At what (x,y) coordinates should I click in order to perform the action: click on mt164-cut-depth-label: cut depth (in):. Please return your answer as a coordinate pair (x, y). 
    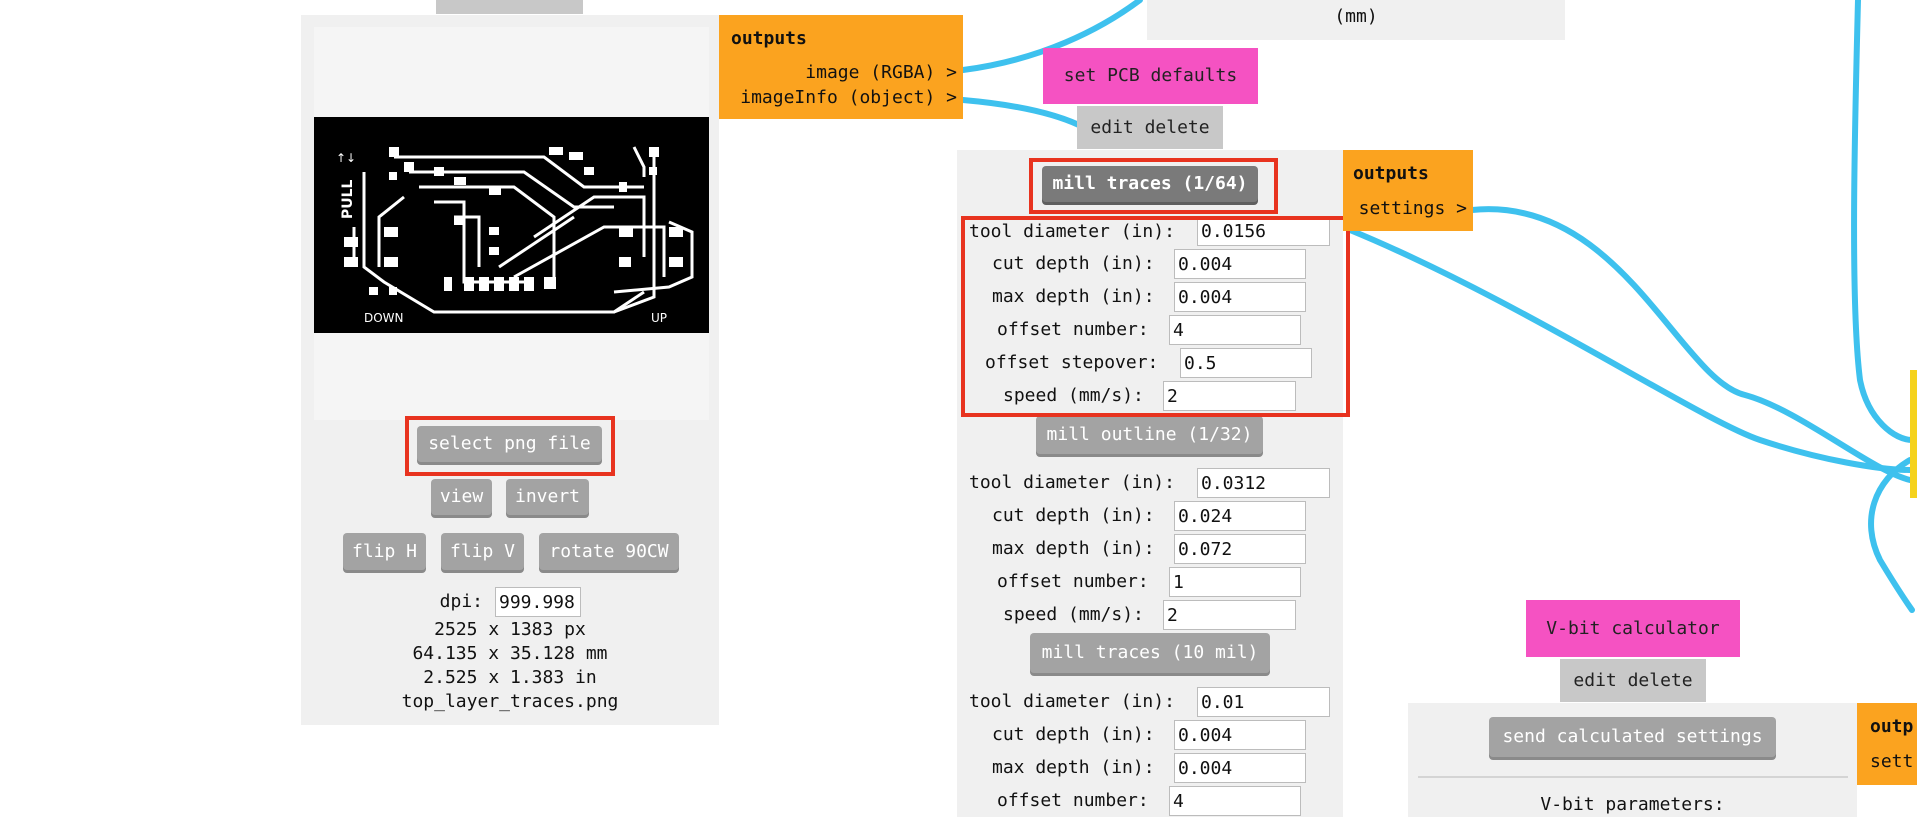
    Looking at the image, I should click on (1073, 263).